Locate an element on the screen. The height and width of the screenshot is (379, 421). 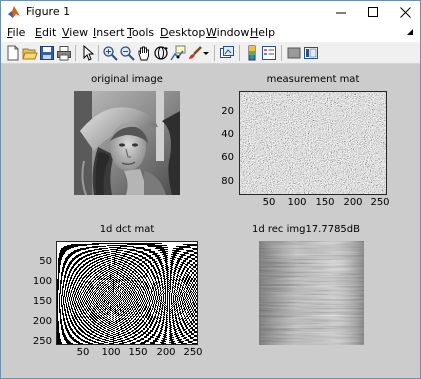
colorbar-button is located at coordinates (252, 53).